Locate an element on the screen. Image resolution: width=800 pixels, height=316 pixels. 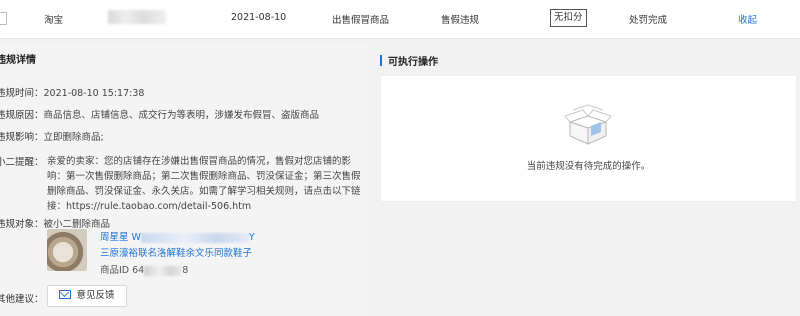
product-id-label: 商品ID 64 is located at coordinates (122, 270).